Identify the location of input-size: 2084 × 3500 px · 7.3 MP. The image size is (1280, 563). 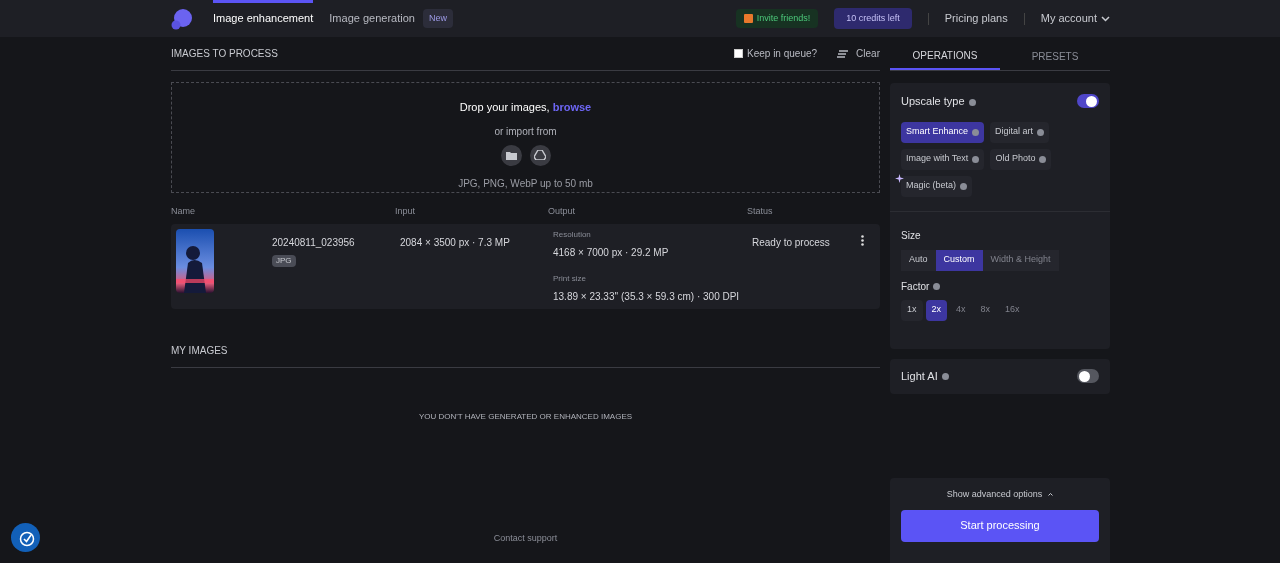
(455, 243).